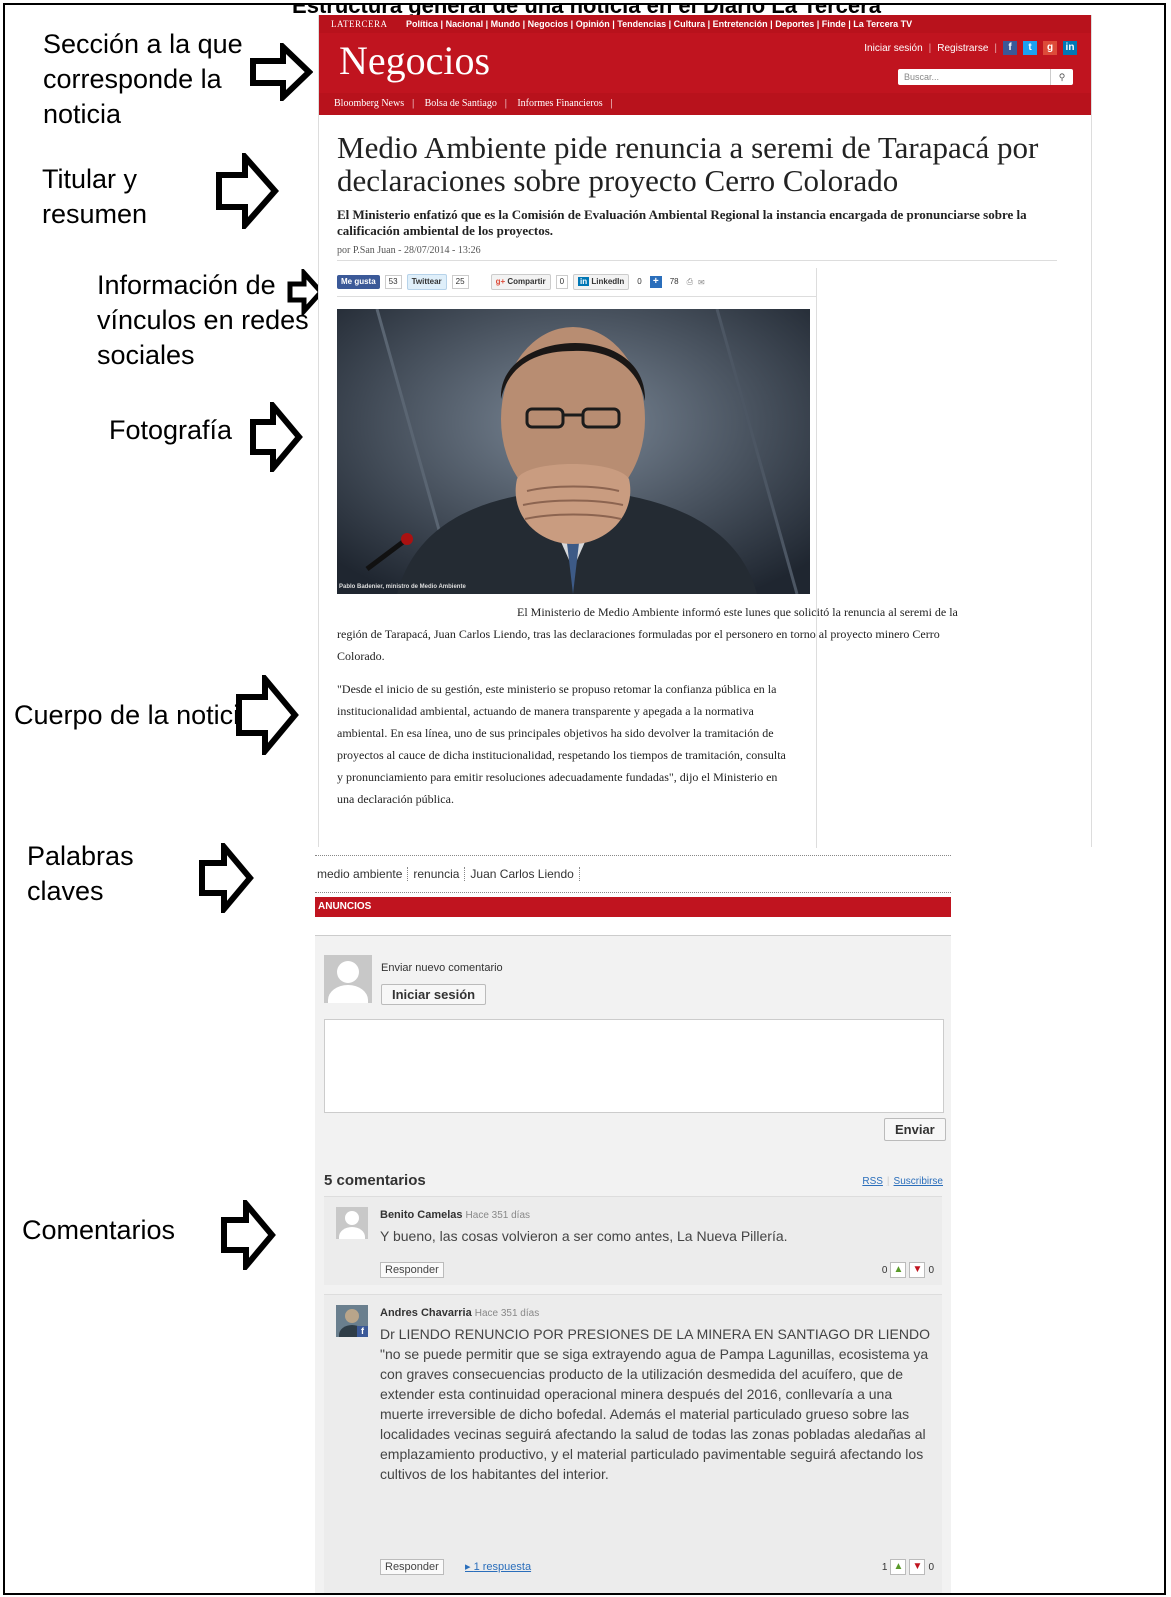 Image resolution: width=1171 pixels, height=1597 pixels. What do you see at coordinates (369, 103) in the screenshot?
I see `subnav-item: Bloomberg News` at bounding box center [369, 103].